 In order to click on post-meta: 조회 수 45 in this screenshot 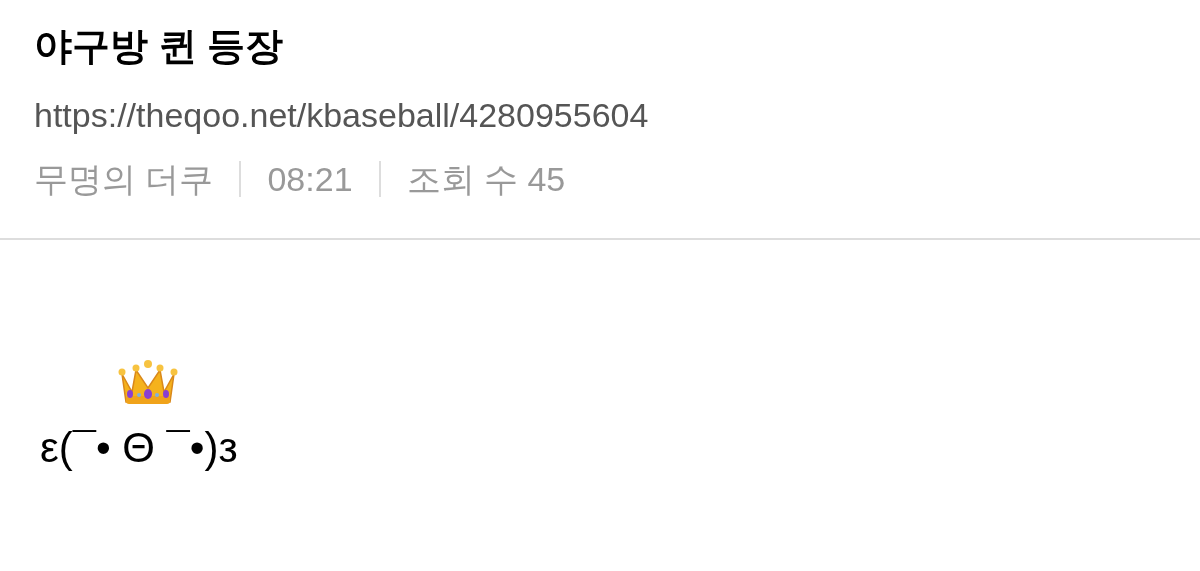, I will do `click(486, 179)`.